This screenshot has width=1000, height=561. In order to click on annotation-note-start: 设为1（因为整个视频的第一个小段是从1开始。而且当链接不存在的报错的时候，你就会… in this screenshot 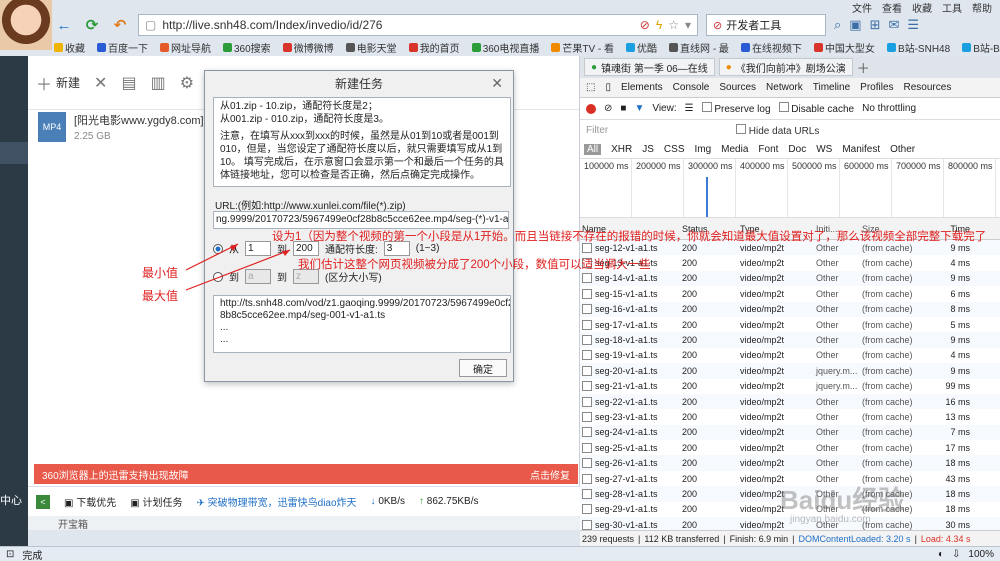, I will do `click(629, 237)`.